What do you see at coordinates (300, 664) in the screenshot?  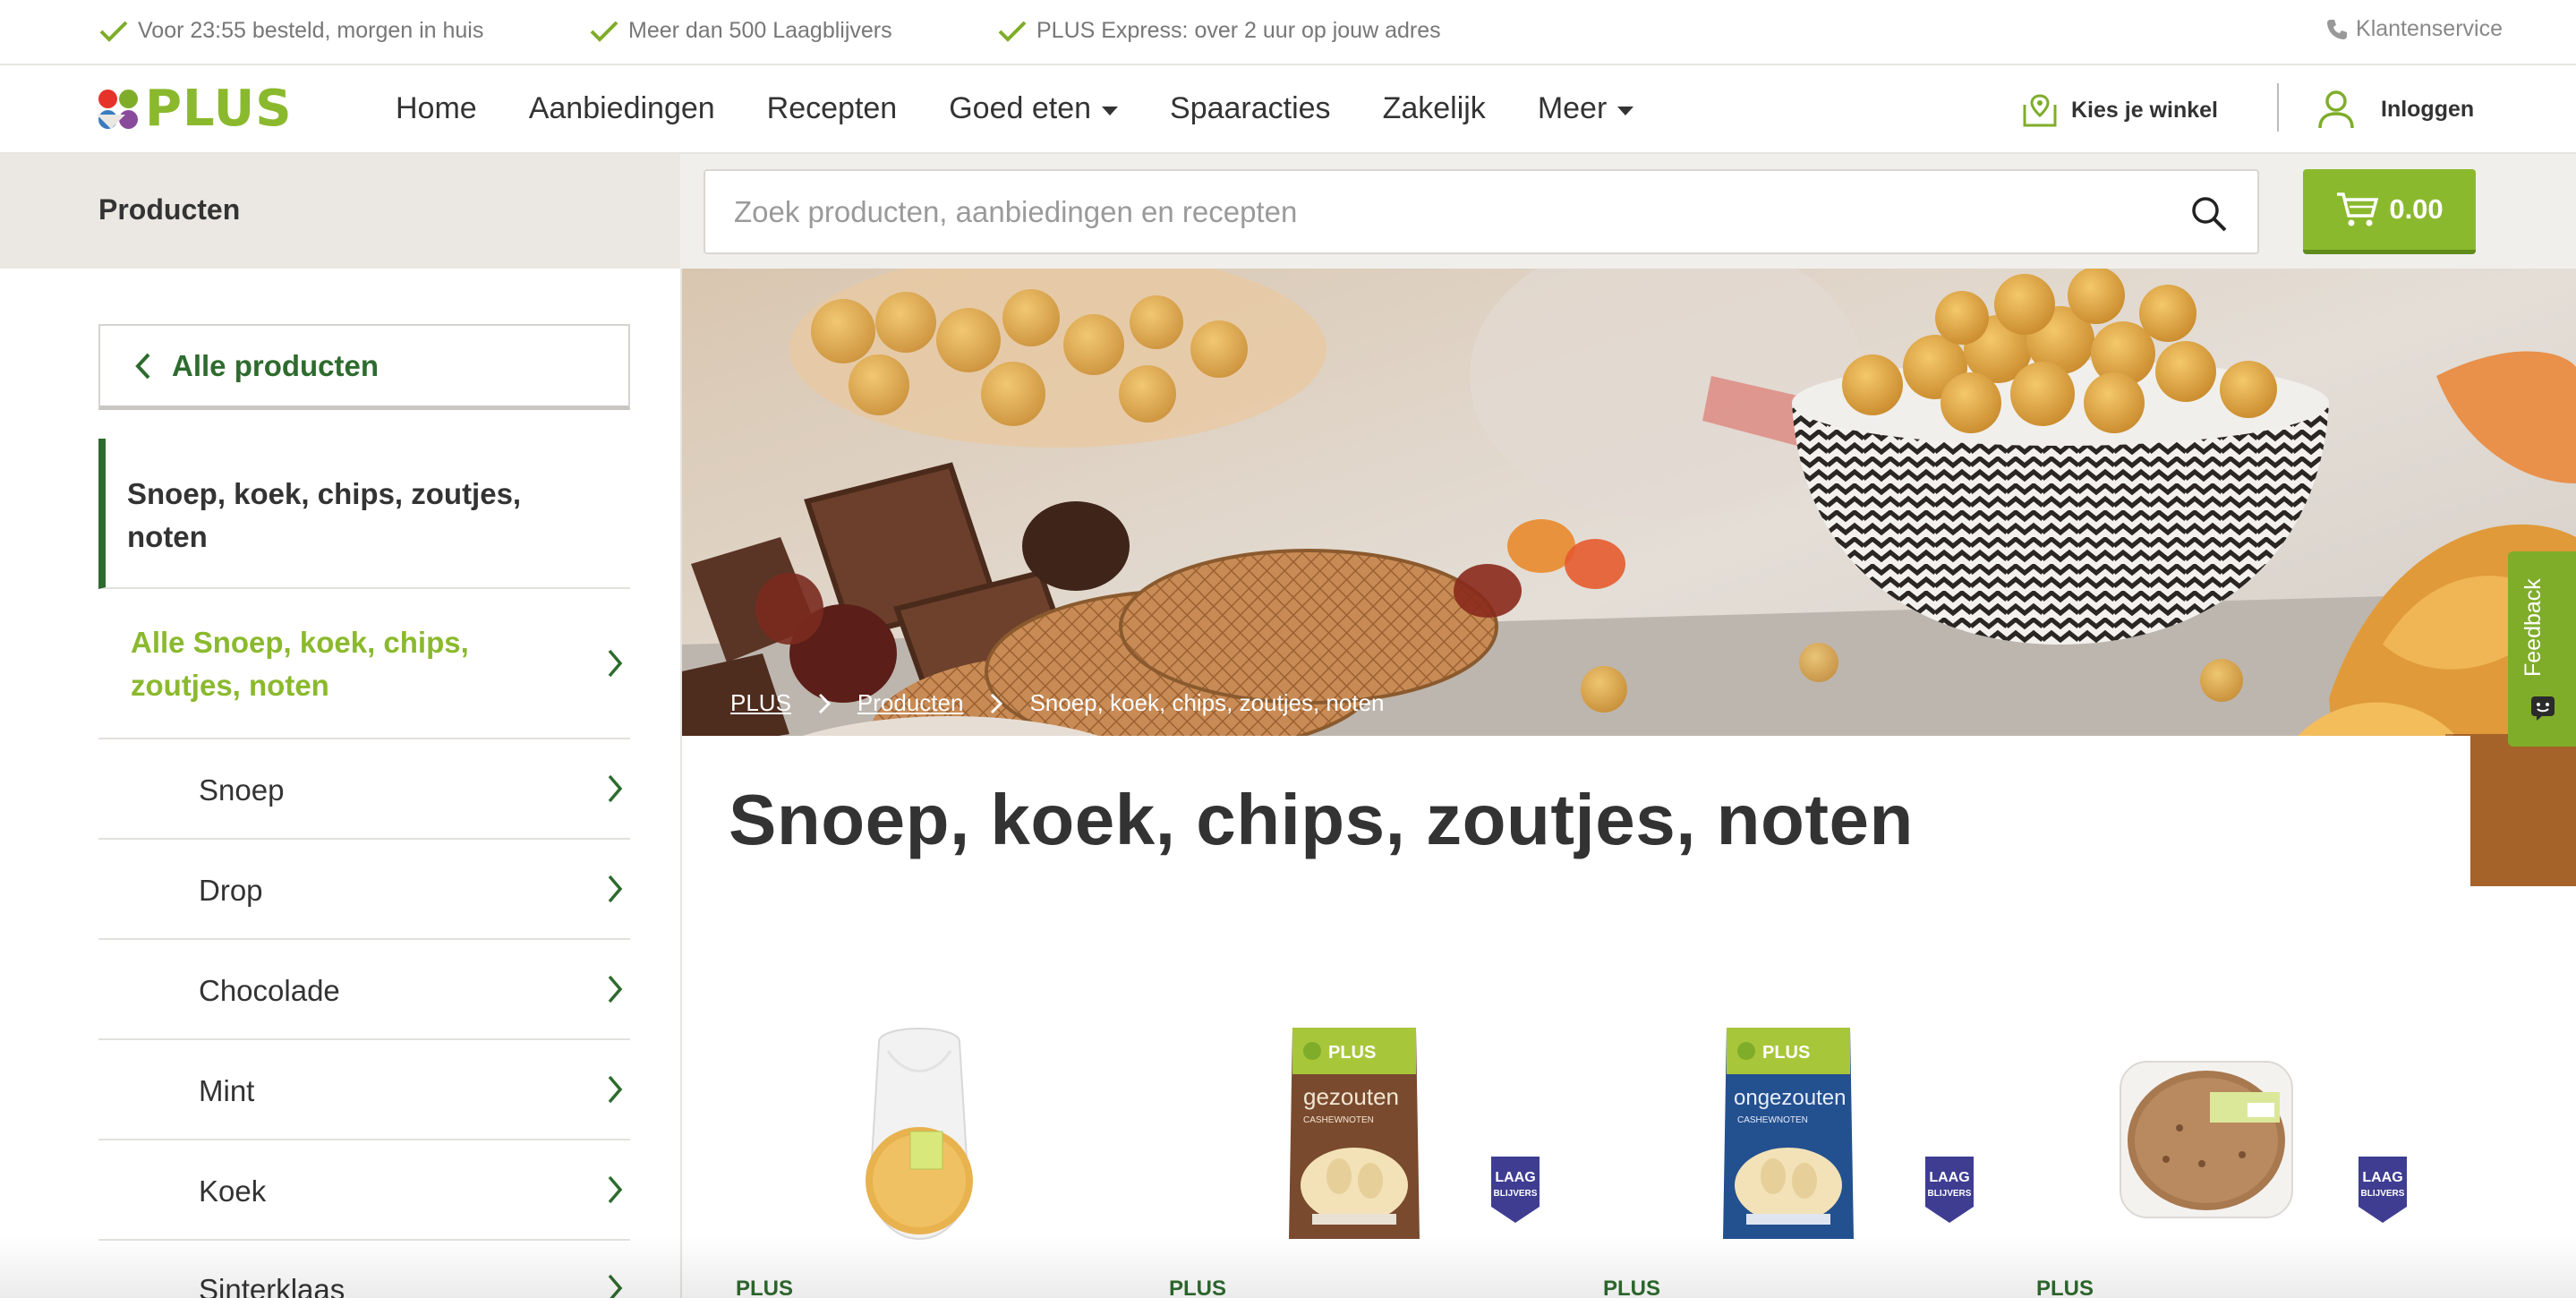 I see `sidebar-item-label: Alle Snoep, koek, chips, zoutjes, noten` at bounding box center [300, 664].